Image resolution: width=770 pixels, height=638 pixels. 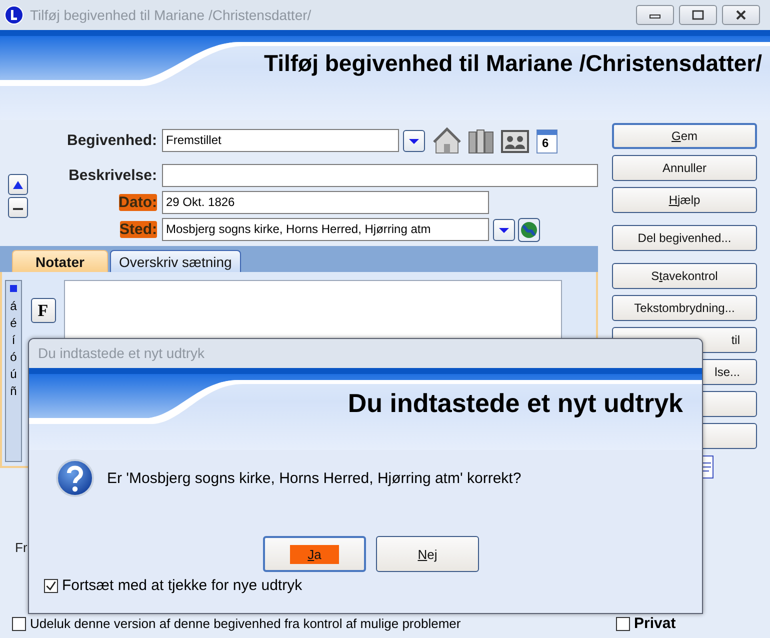 What do you see at coordinates (245, 623) in the screenshot?
I see `checkbox-label: Udeluk denne version af denne begivenhed fra kontrol af mulige problemer` at bounding box center [245, 623].